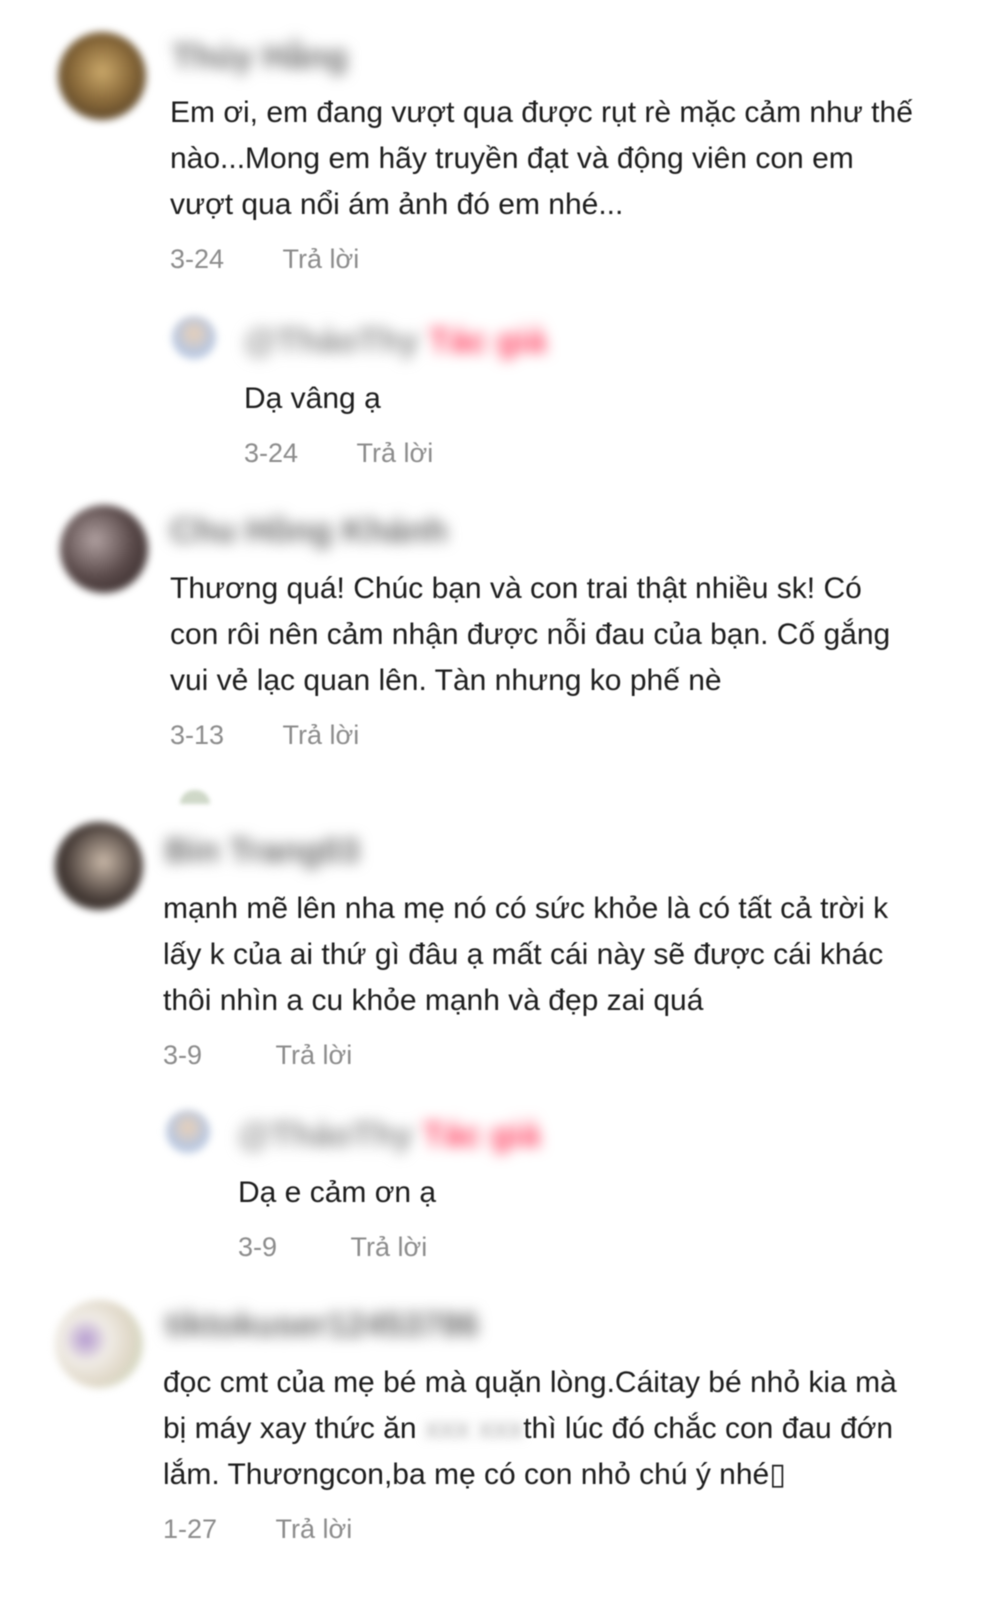 The width and height of the screenshot is (1000, 1624). What do you see at coordinates (183, 1055) in the screenshot?
I see `comment-date: 3-9` at bounding box center [183, 1055].